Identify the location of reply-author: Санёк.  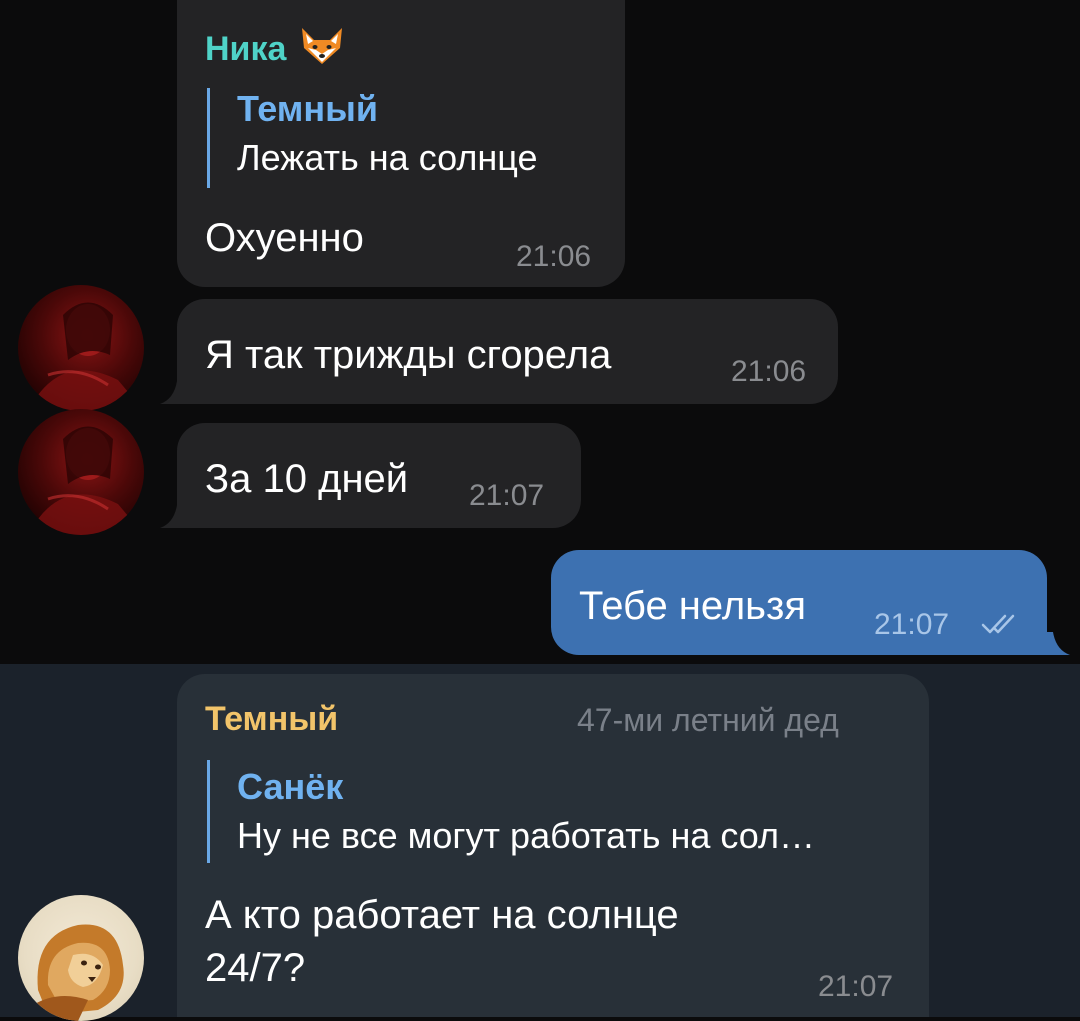
(290, 786).